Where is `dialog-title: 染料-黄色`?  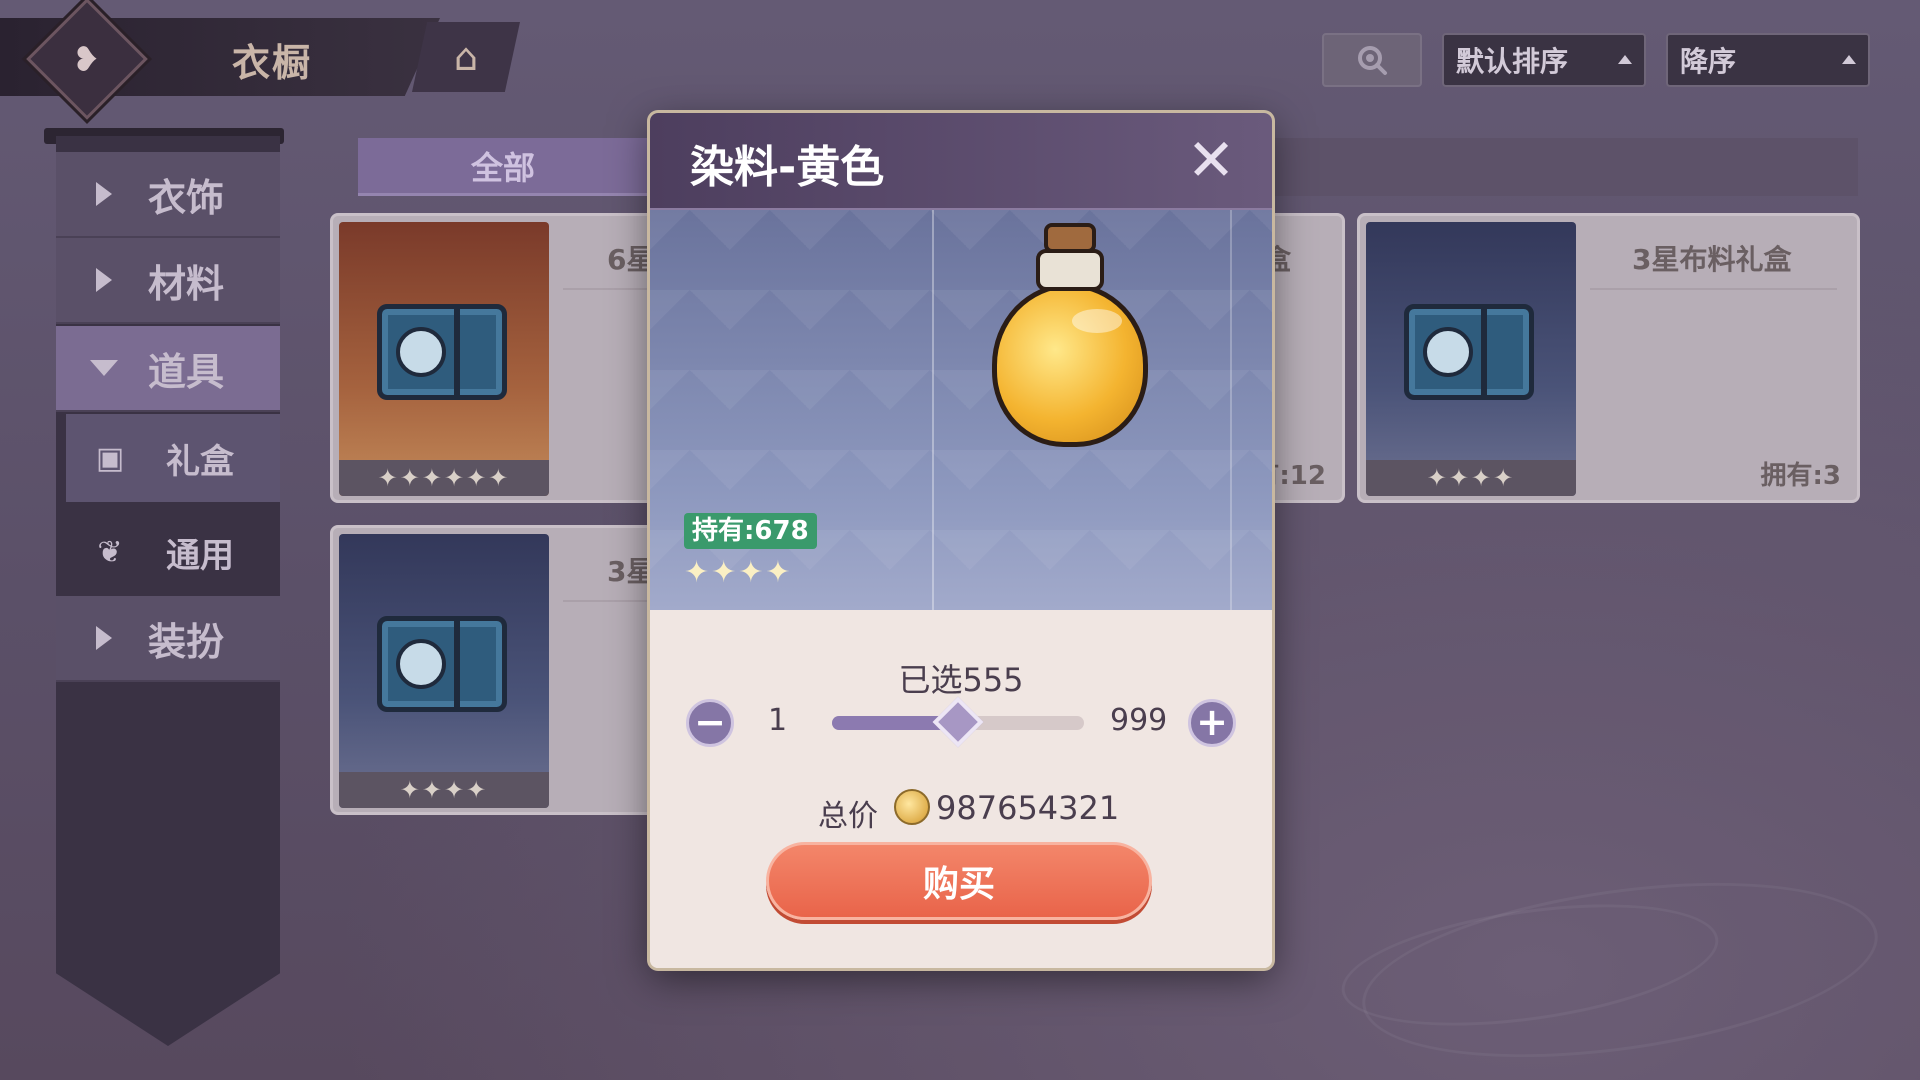
dialog-title: 染料-黄色 is located at coordinates (787, 167).